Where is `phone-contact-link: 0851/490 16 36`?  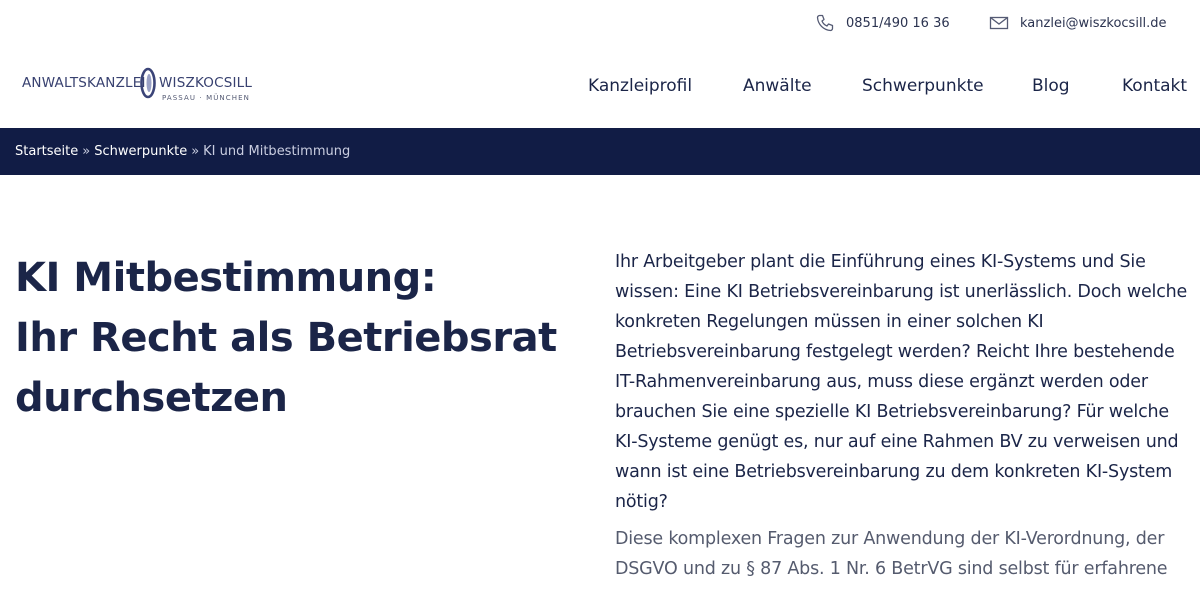 phone-contact-link: 0851/490 16 36 is located at coordinates (882, 23).